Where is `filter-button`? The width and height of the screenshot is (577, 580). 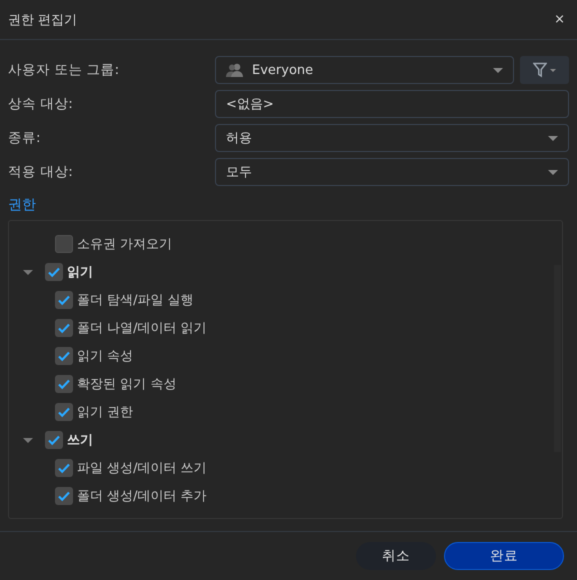 filter-button is located at coordinates (544, 70).